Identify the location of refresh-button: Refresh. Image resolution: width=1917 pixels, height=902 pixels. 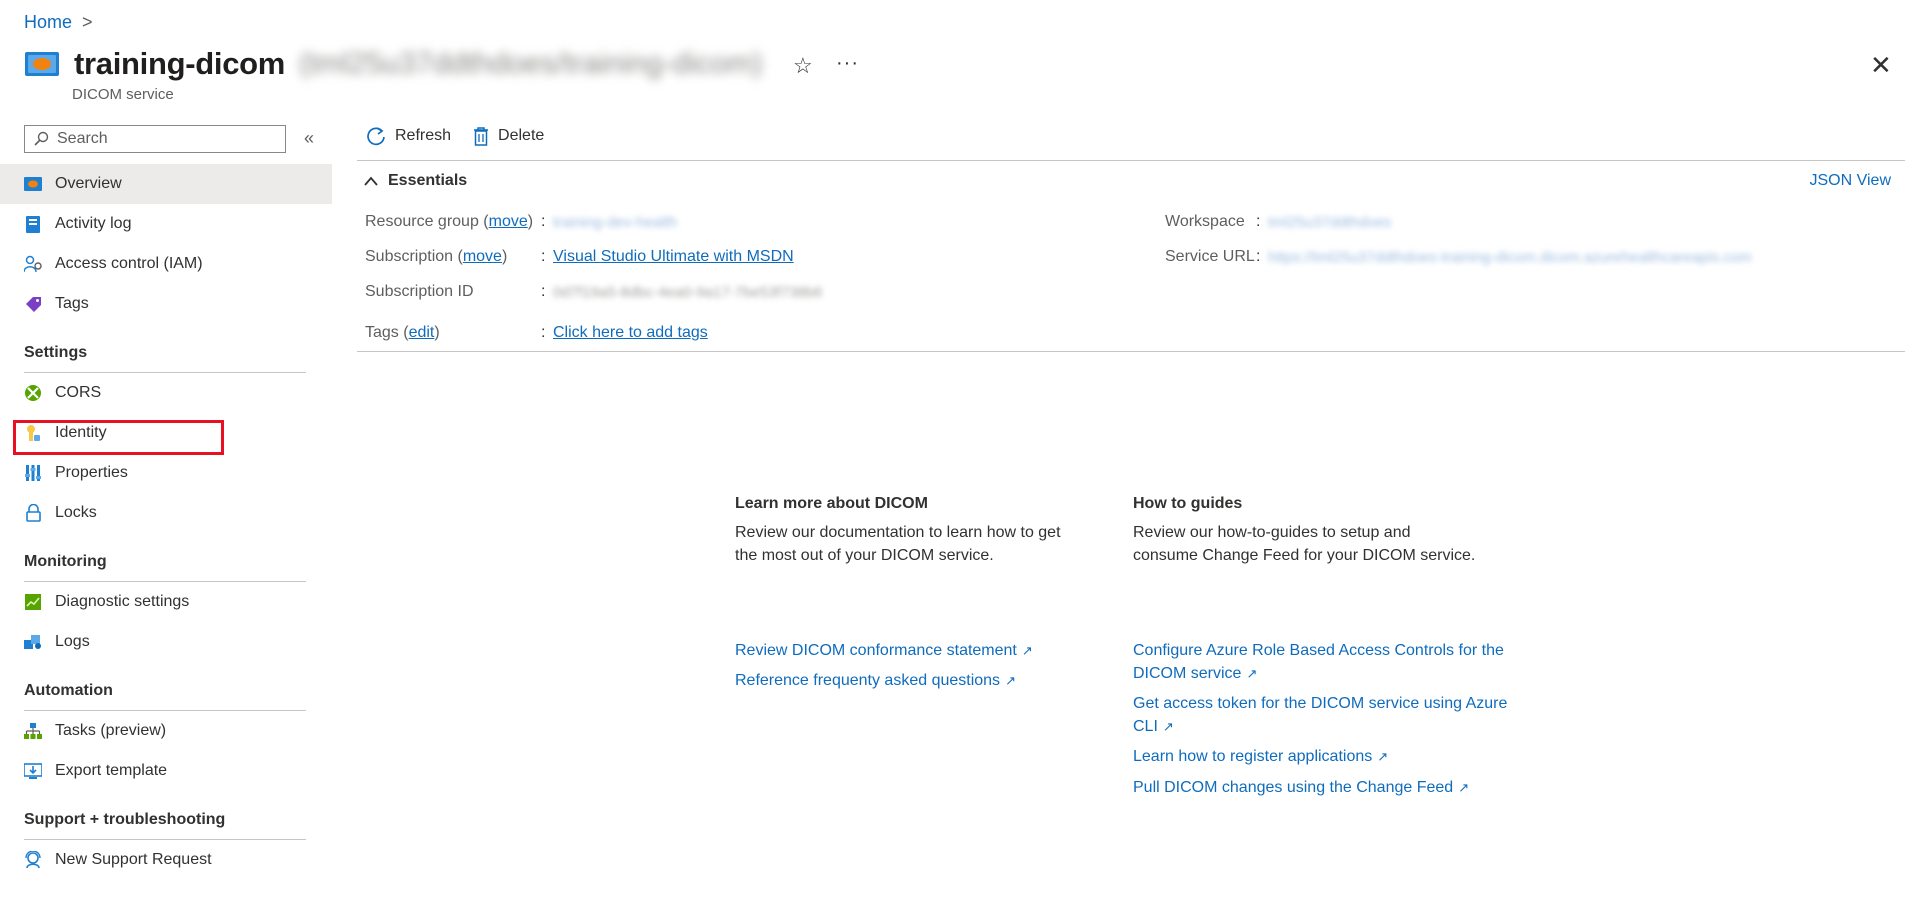
(408, 136).